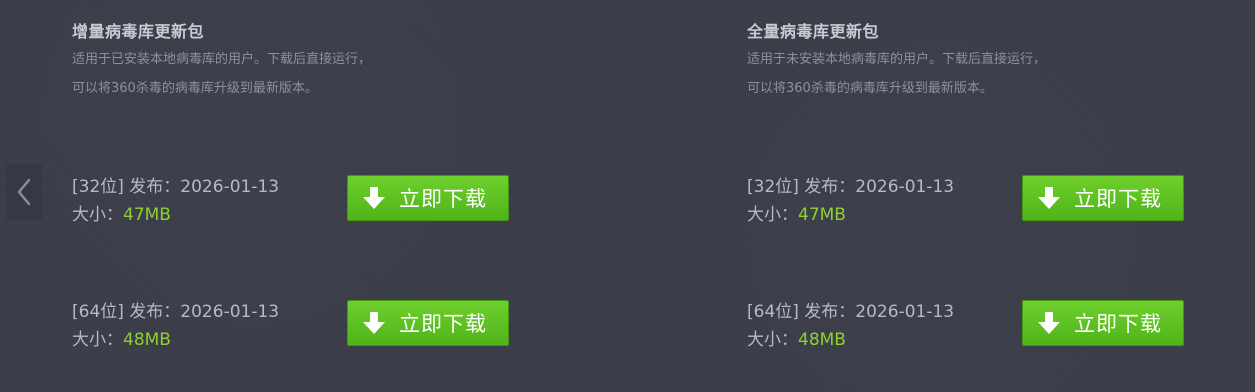 This screenshot has width=1255, height=392. I want to click on panel-description-line1: 适用于未安装本地病毒库的用户。下载后直接运行，, so click(897, 59).